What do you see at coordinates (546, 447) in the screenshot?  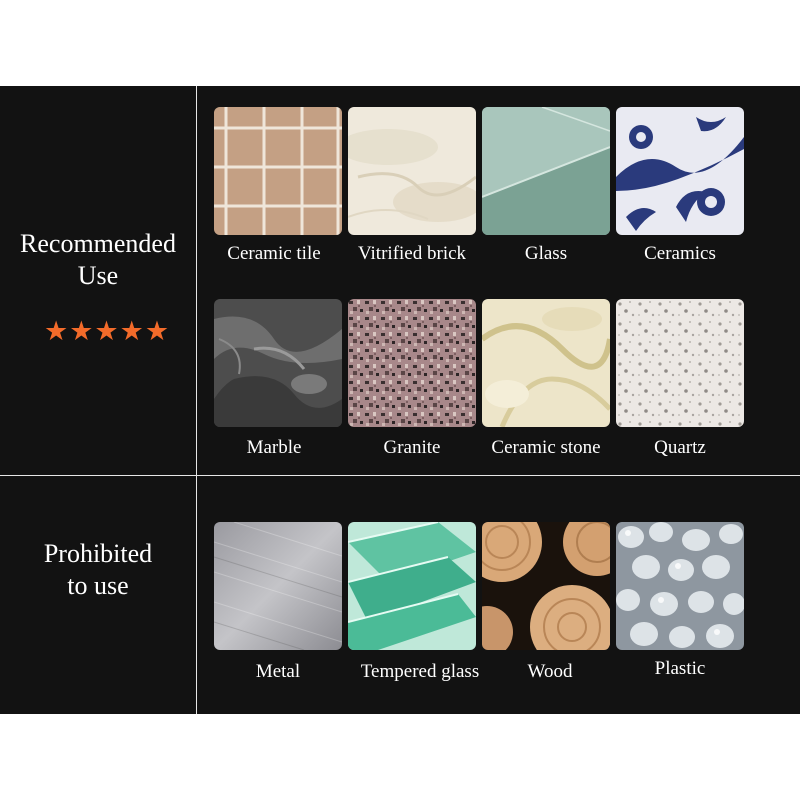 I see `ceramic-stone-label: Ceramic stone` at bounding box center [546, 447].